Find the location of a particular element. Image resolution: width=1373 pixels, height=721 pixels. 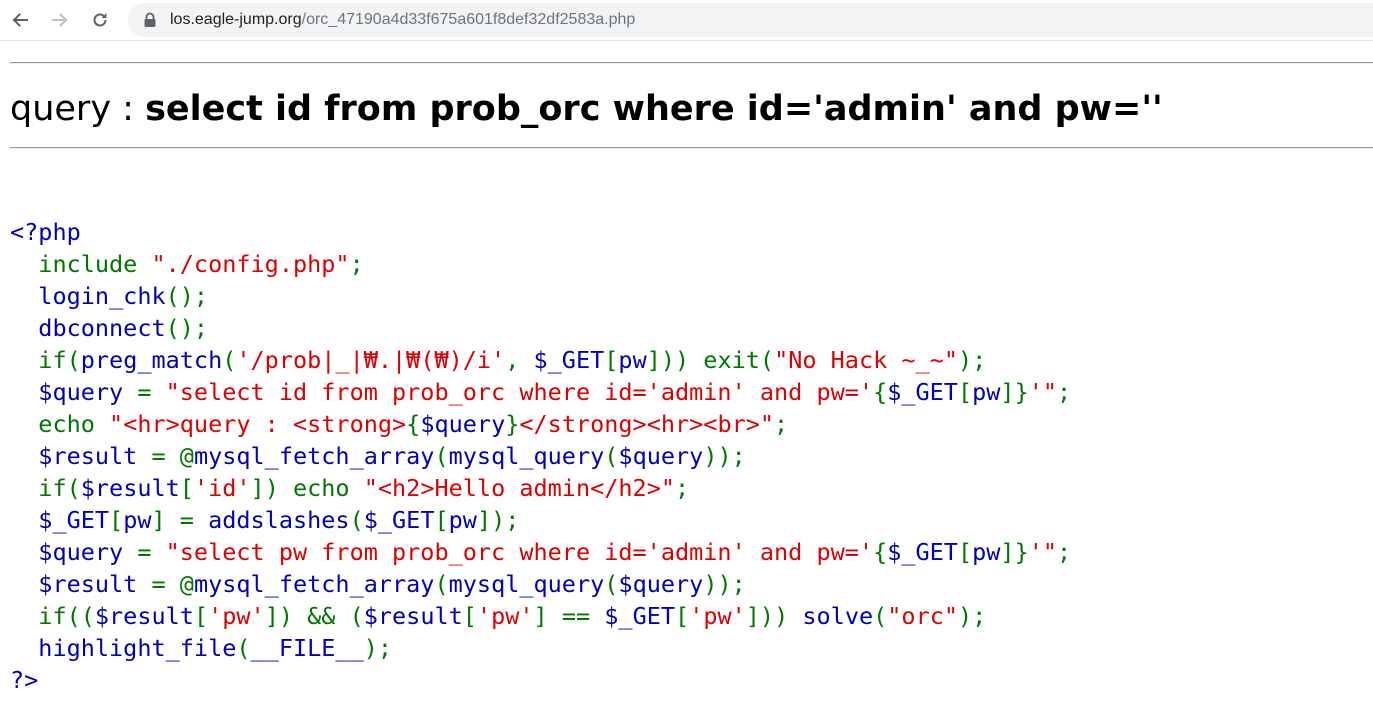

code-token: ]) echo is located at coordinates (307, 488).